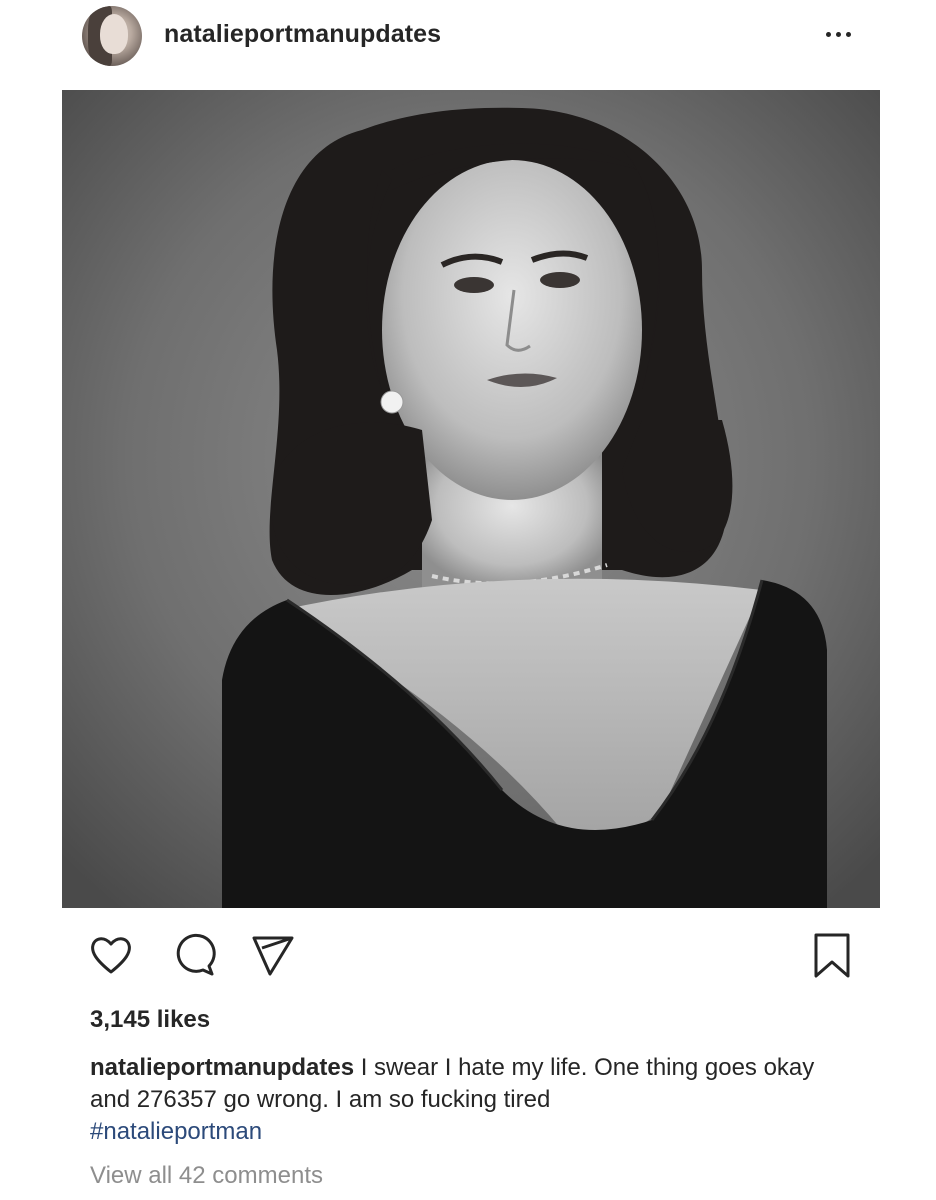 This screenshot has height=1200, width=936. What do you see at coordinates (302, 34) in the screenshot?
I see `post-username: natalieportmanupdates` at bounding box center [302, 34].